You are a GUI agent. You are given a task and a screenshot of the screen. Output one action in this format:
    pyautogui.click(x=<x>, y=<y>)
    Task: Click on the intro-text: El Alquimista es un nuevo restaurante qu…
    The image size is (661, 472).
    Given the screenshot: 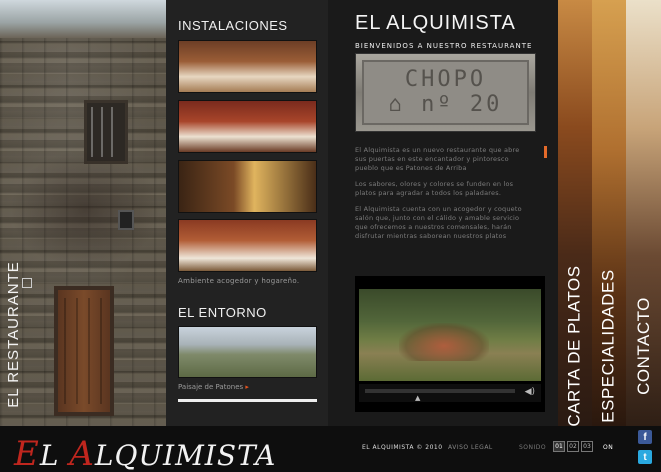 What is the action you would take?
    pyautogui.click(x=443, y=197)
    